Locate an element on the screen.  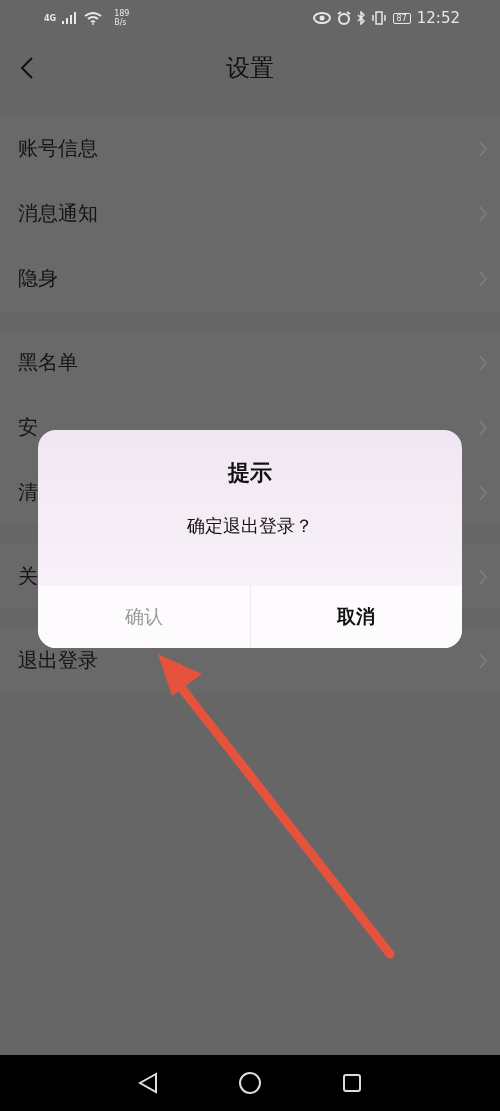
network-type: 4G is located at coordinates (50, 18).